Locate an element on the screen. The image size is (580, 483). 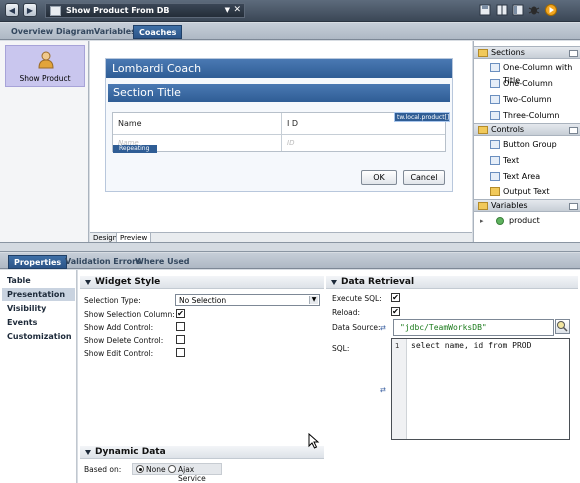
title-bar: ◀ ▶ Show Product From DB ▼ ✕ is located at coordinates (290, 11).